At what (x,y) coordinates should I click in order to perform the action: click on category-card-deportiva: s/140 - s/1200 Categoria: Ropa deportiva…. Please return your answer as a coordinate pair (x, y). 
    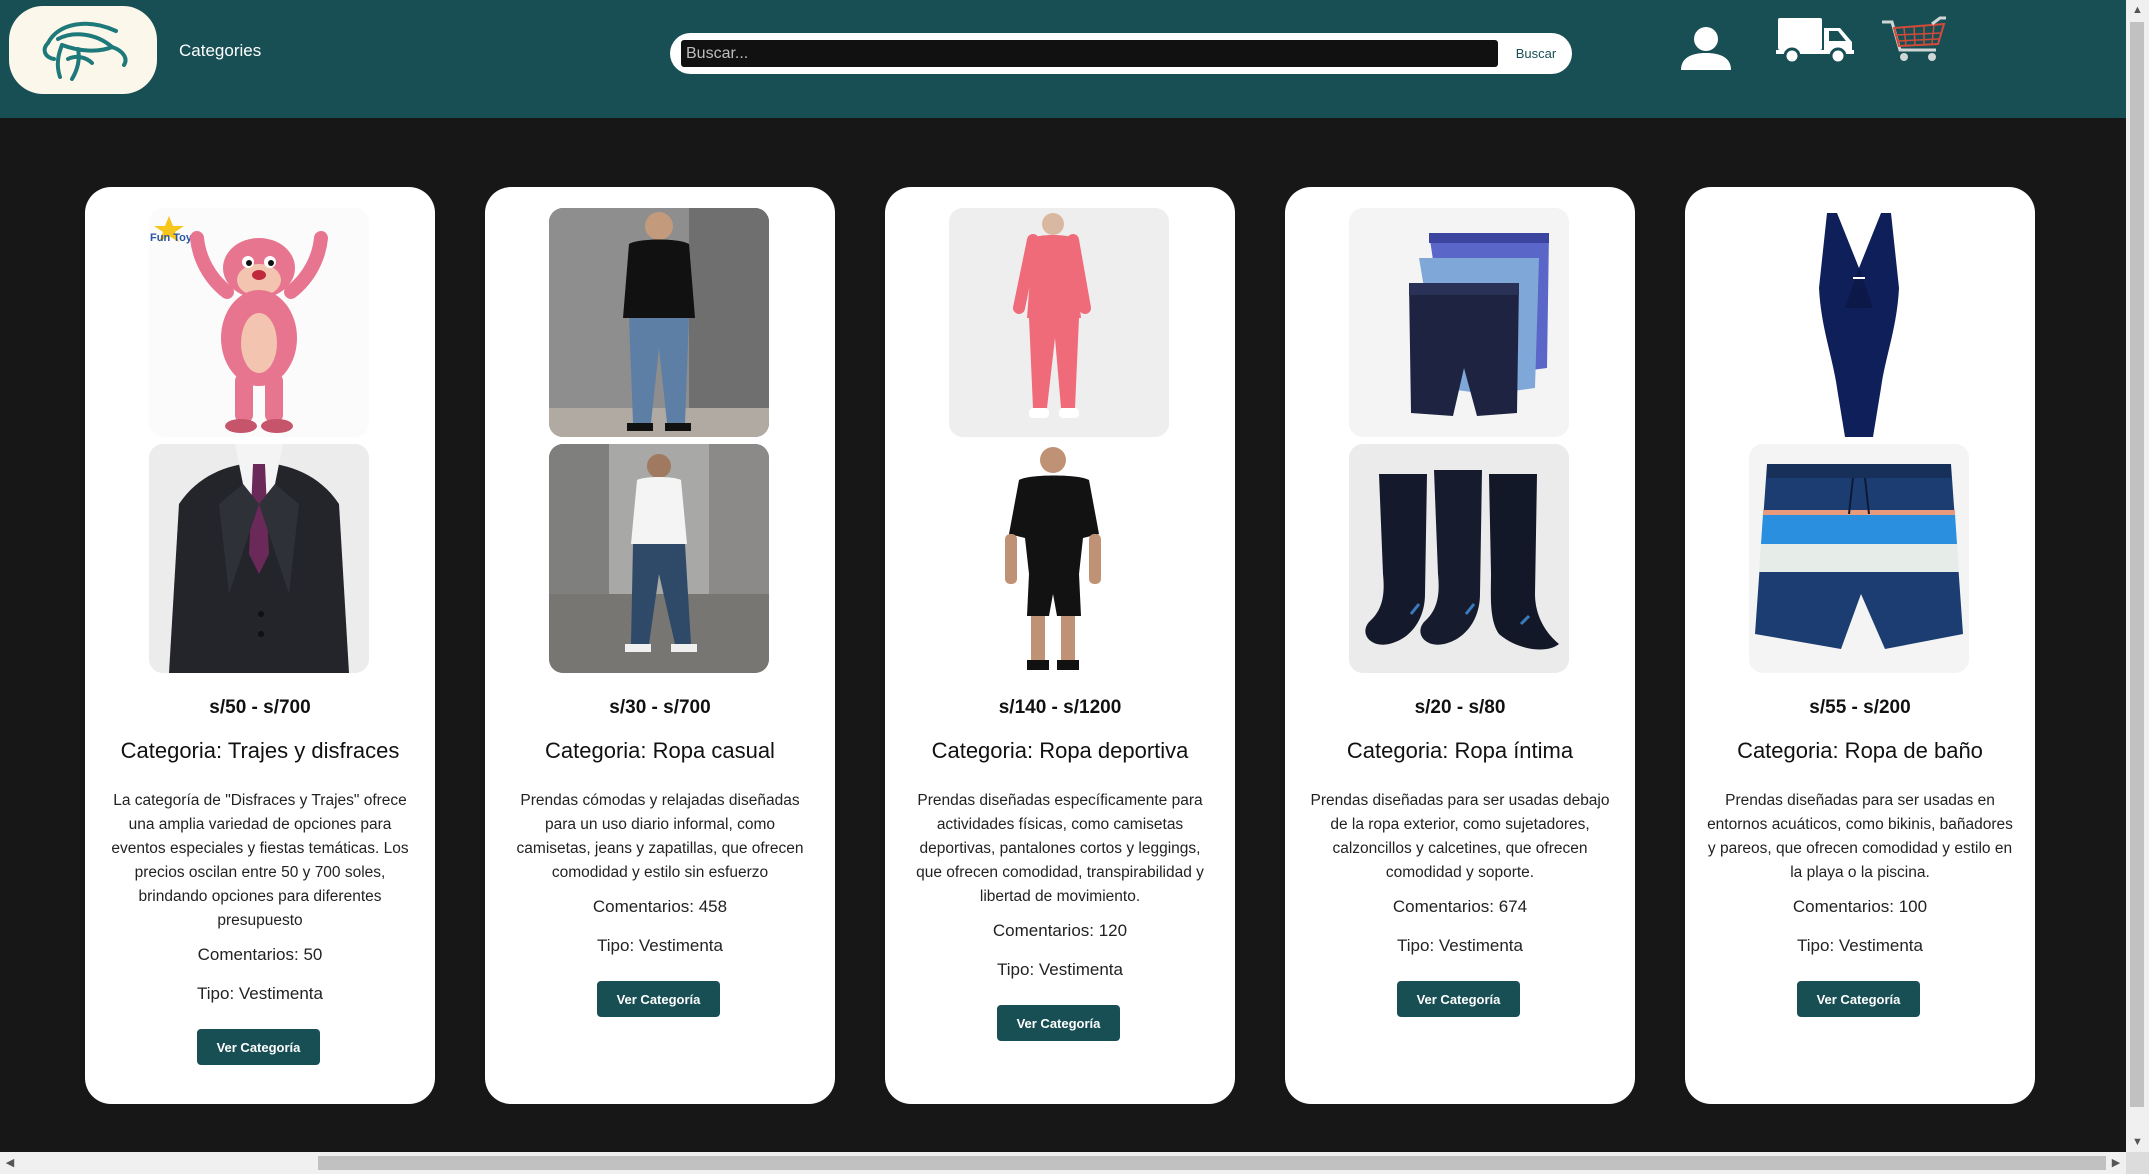
    Looking at the image, I should click on (1060, 645).